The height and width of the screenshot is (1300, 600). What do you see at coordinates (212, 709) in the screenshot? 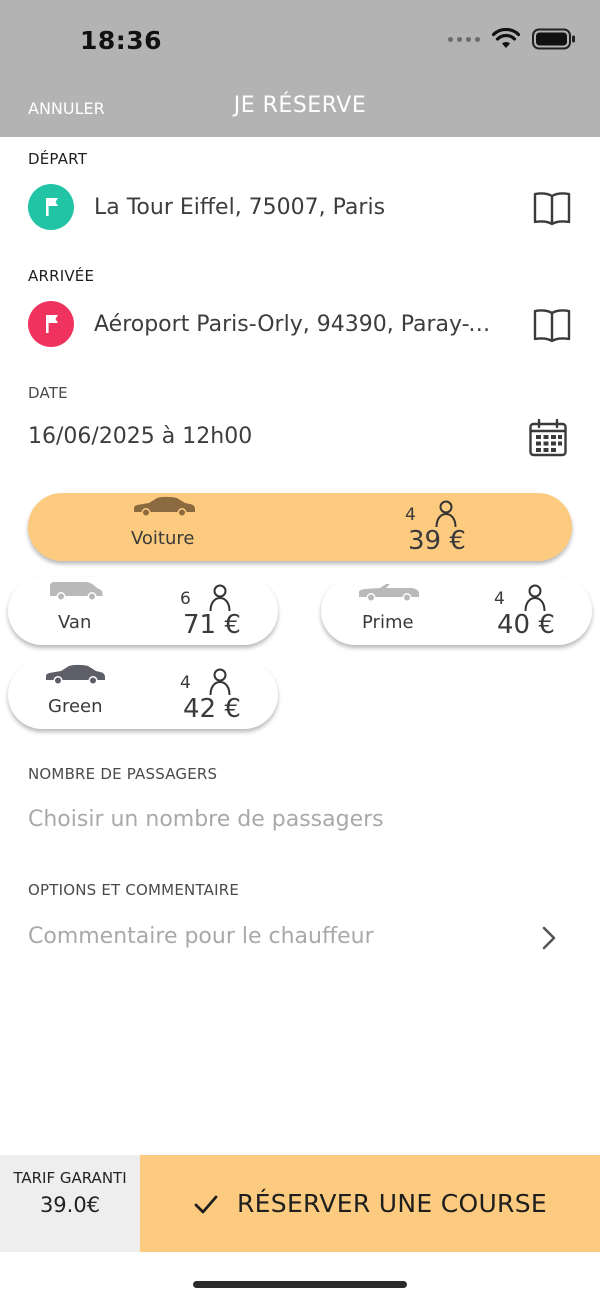
I see `vehicle-price: 42 €` at bounding box center [212, 709].